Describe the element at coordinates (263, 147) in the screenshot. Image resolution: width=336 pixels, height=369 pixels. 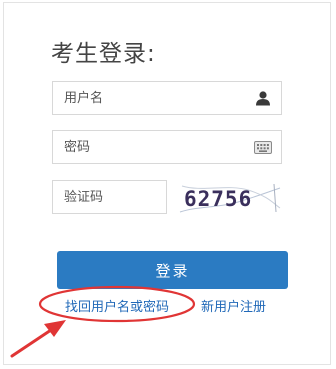
I see `keyboard-icon` at that location.